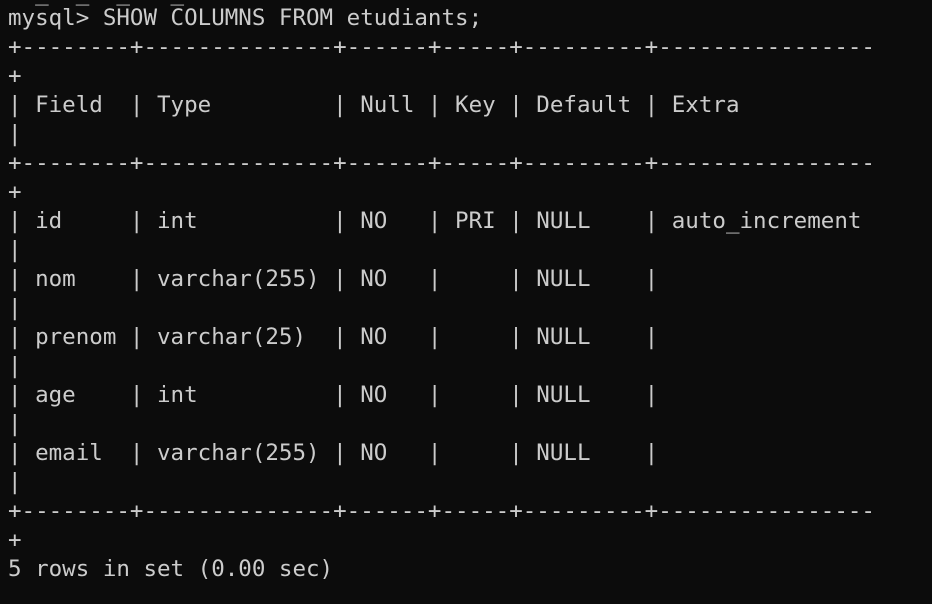  What do you see at coordinates (333, 337) in the screenshot?
I see `table-row-prenom: | prenom | varchar(25) | NO | | NULL |` at bounding box center [333, 337].